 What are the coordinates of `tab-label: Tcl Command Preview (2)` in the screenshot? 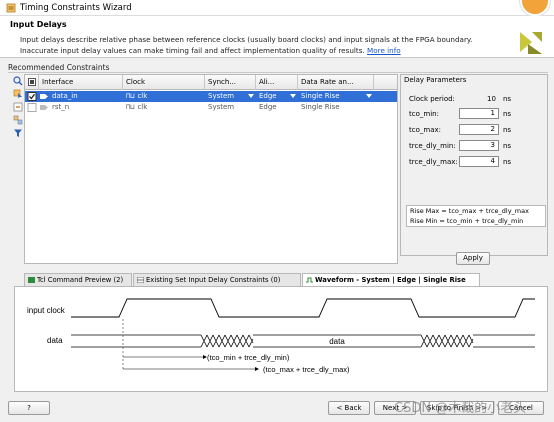 It's located at (80, 280).